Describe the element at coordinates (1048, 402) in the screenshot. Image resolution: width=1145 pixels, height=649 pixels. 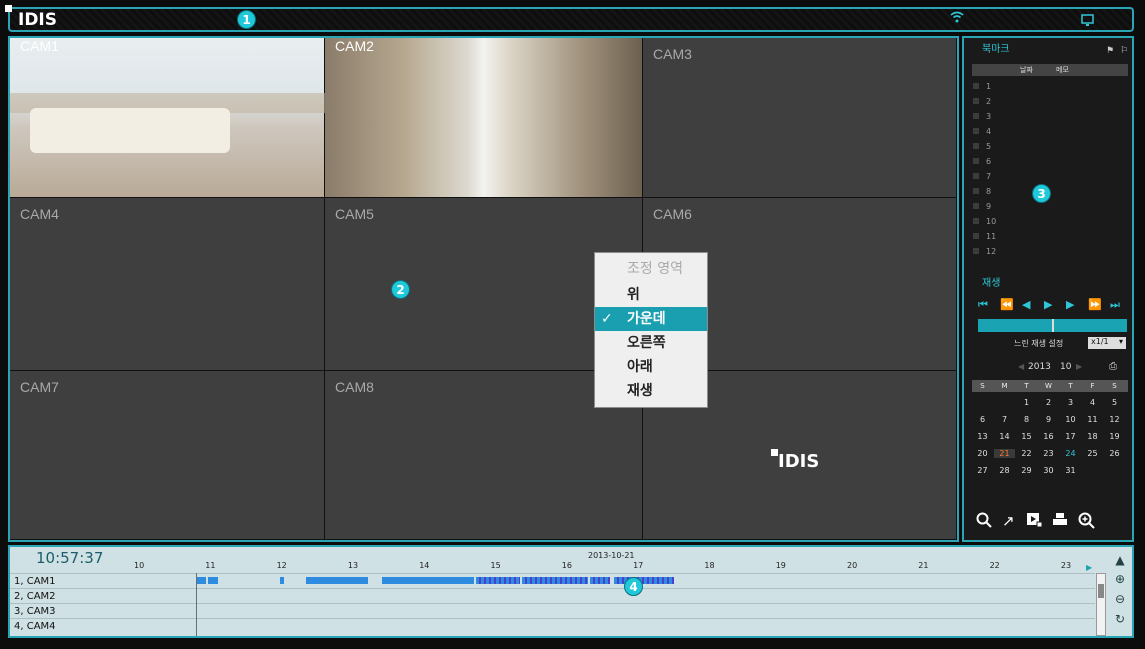
I see `calendar-day: 2` at that location.